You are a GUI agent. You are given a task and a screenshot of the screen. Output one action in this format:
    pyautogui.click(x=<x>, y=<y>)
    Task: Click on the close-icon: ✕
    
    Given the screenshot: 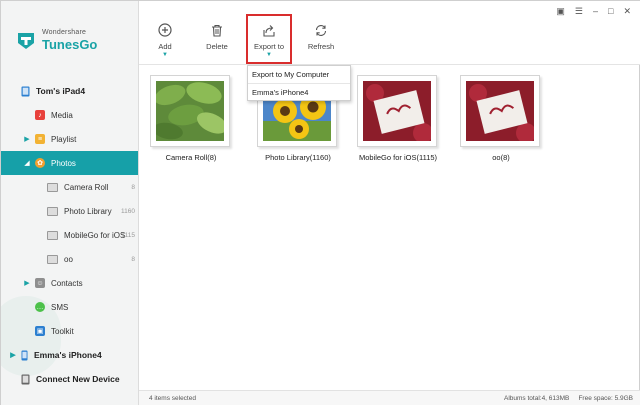 What is the action you would take?
    pyautogui.click(x=627, y=11)
    